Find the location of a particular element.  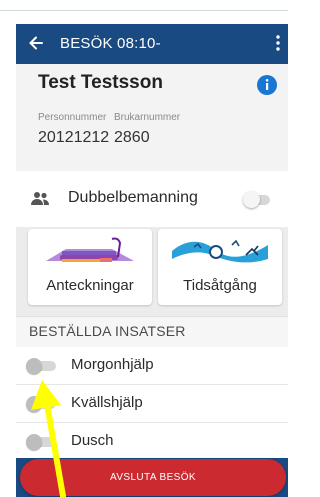

double-staffing-label: Dubbelbemanning is located at coordinates (133, 197).